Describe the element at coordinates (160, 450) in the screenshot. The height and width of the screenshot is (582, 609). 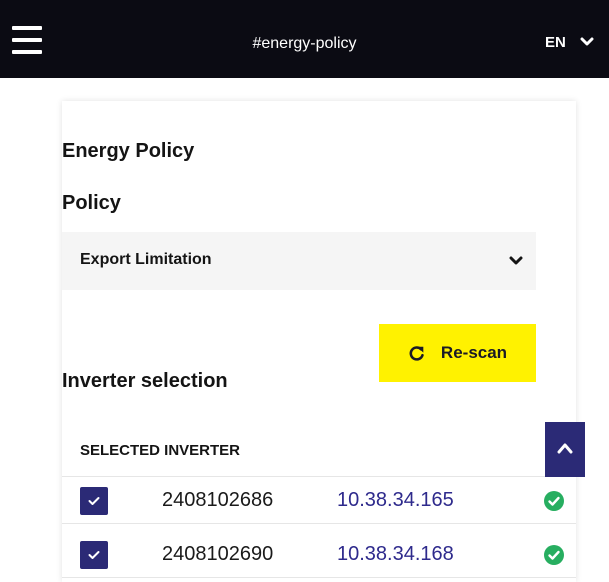
I see `selected-inverter-column-header: SELECTED INVERTER` at that location.